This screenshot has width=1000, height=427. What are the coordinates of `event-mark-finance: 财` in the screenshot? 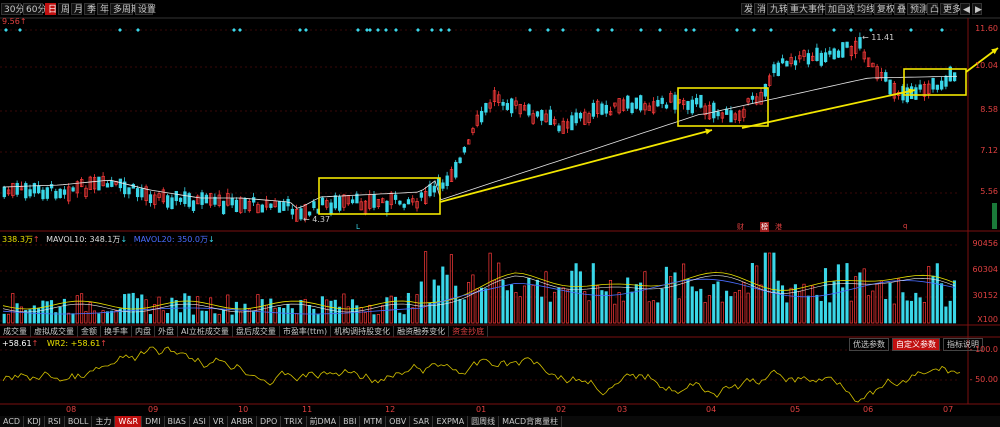 It's located at (740, 227).